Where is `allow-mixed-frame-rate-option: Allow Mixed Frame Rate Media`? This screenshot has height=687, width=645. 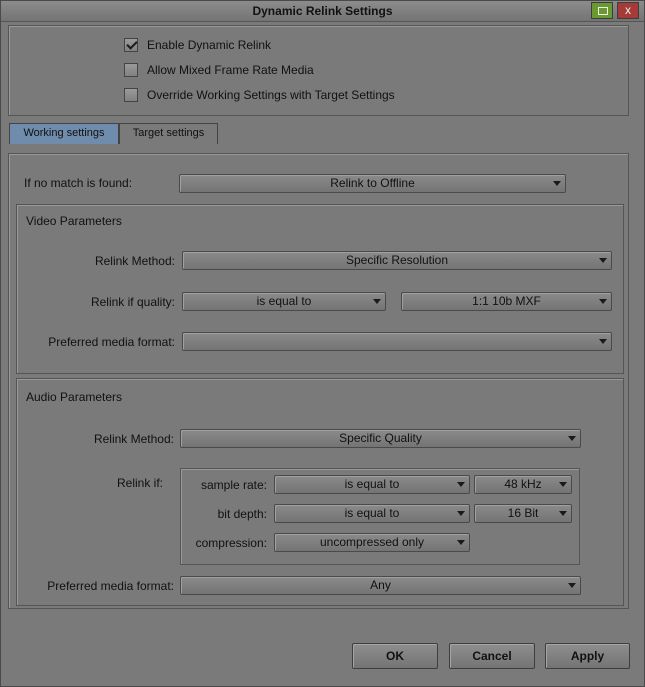 allow-mixed-frame-rate-option: Allow Mixed Frame Rate Media is located at coordinates (219, 70).